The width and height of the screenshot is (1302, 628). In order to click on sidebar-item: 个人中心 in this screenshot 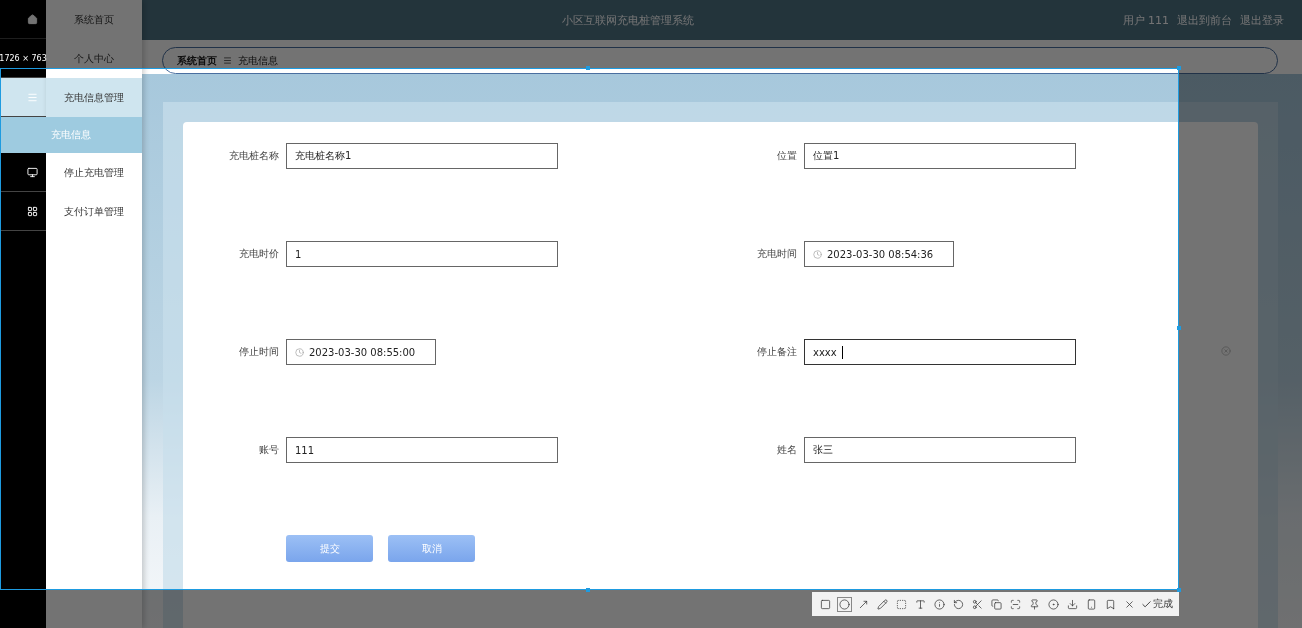, I will do `click(94, 58)`.